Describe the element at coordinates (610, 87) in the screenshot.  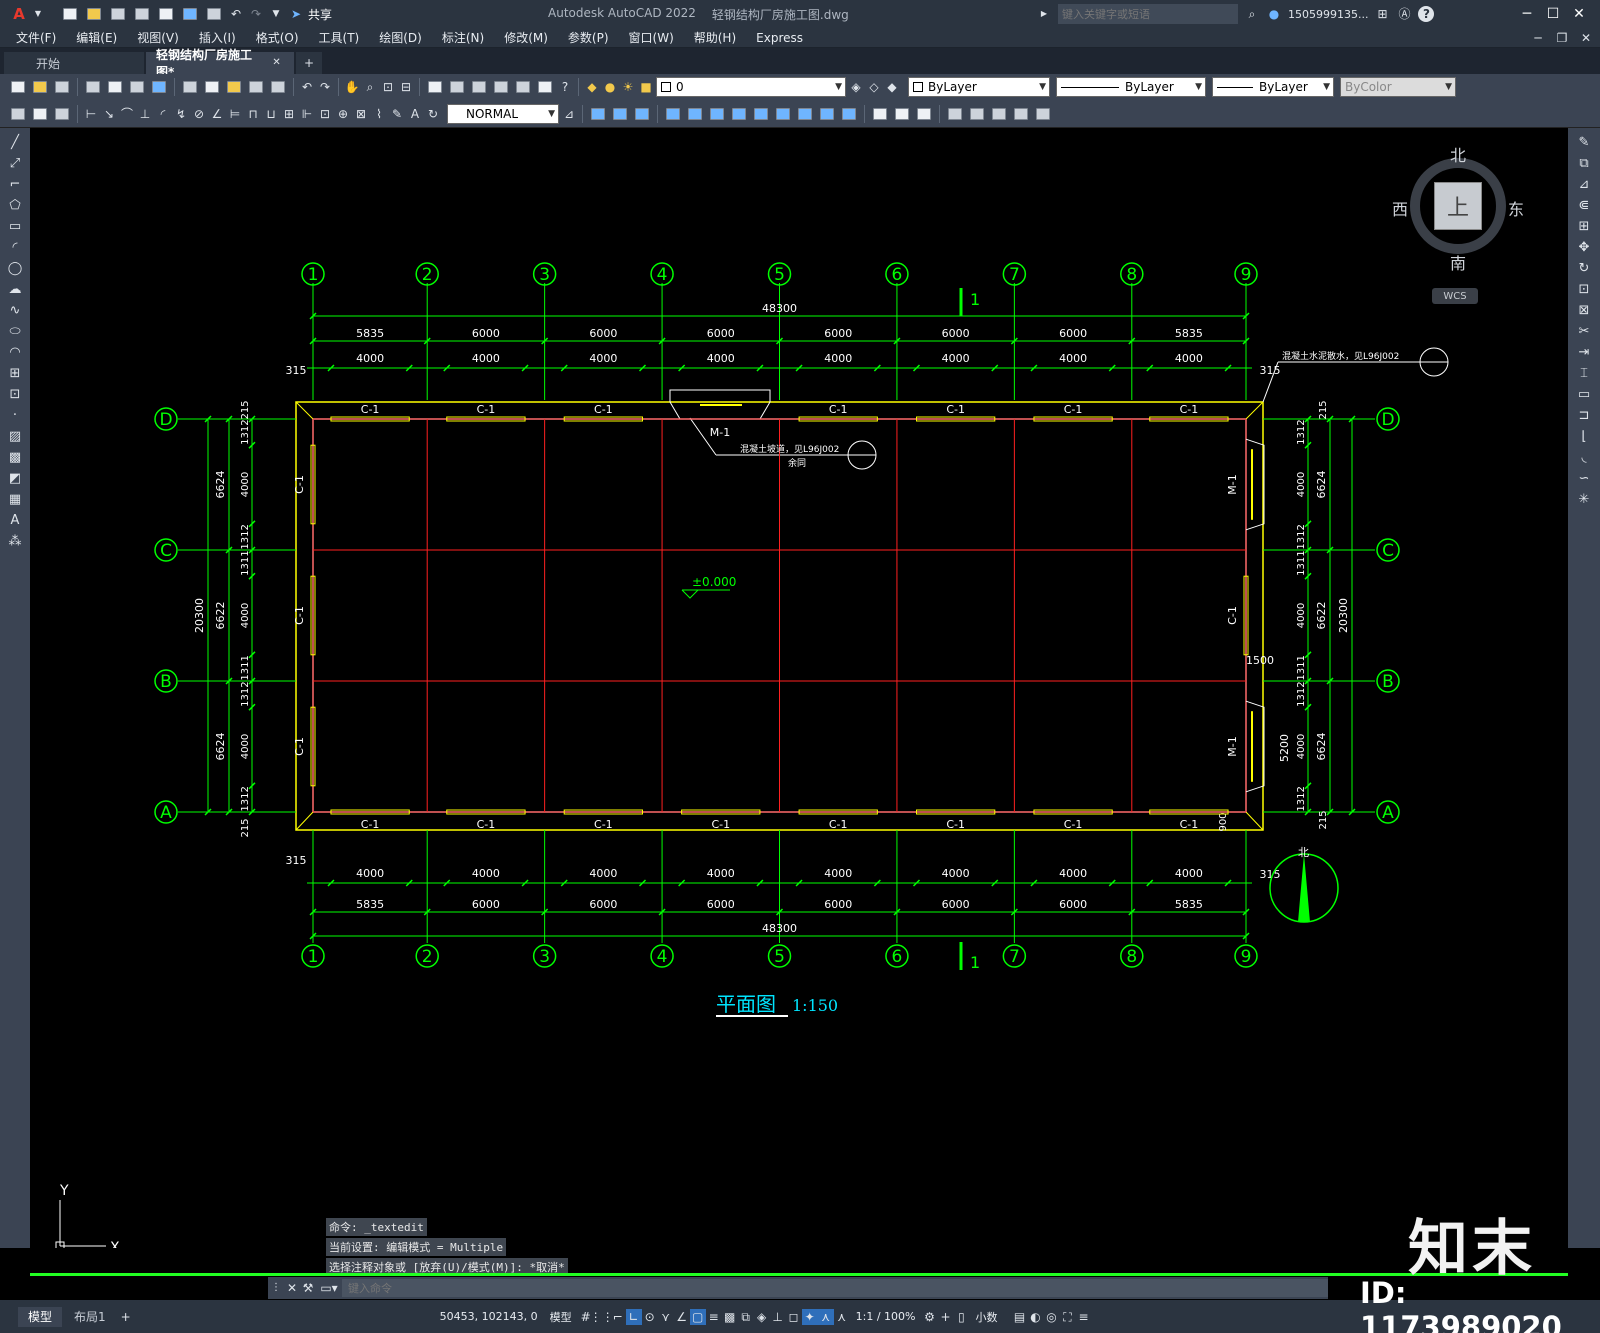
I see `layer-on-icon: ●` at that location.